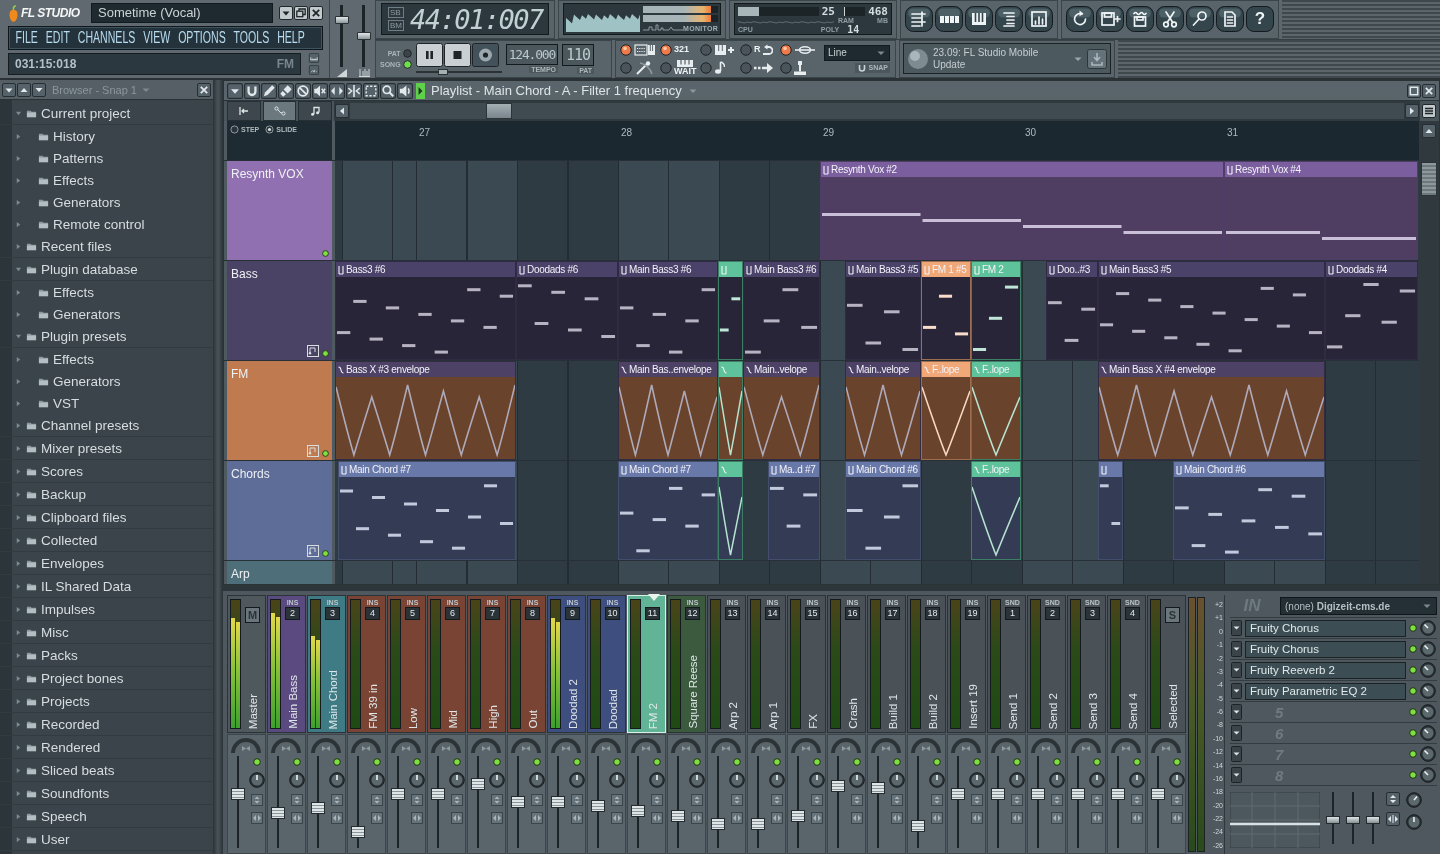 This screenshot has width=1440, height=854. I want to click on track-lane: Bass3 #6 Doodads #6 Main Bass3 #6 Main Bass3 #6 Main Bass3 #5 FM 1 #5 FM 2 Doo..#3 Main Bass3 #5 Doodads #4, so click(877, 310).